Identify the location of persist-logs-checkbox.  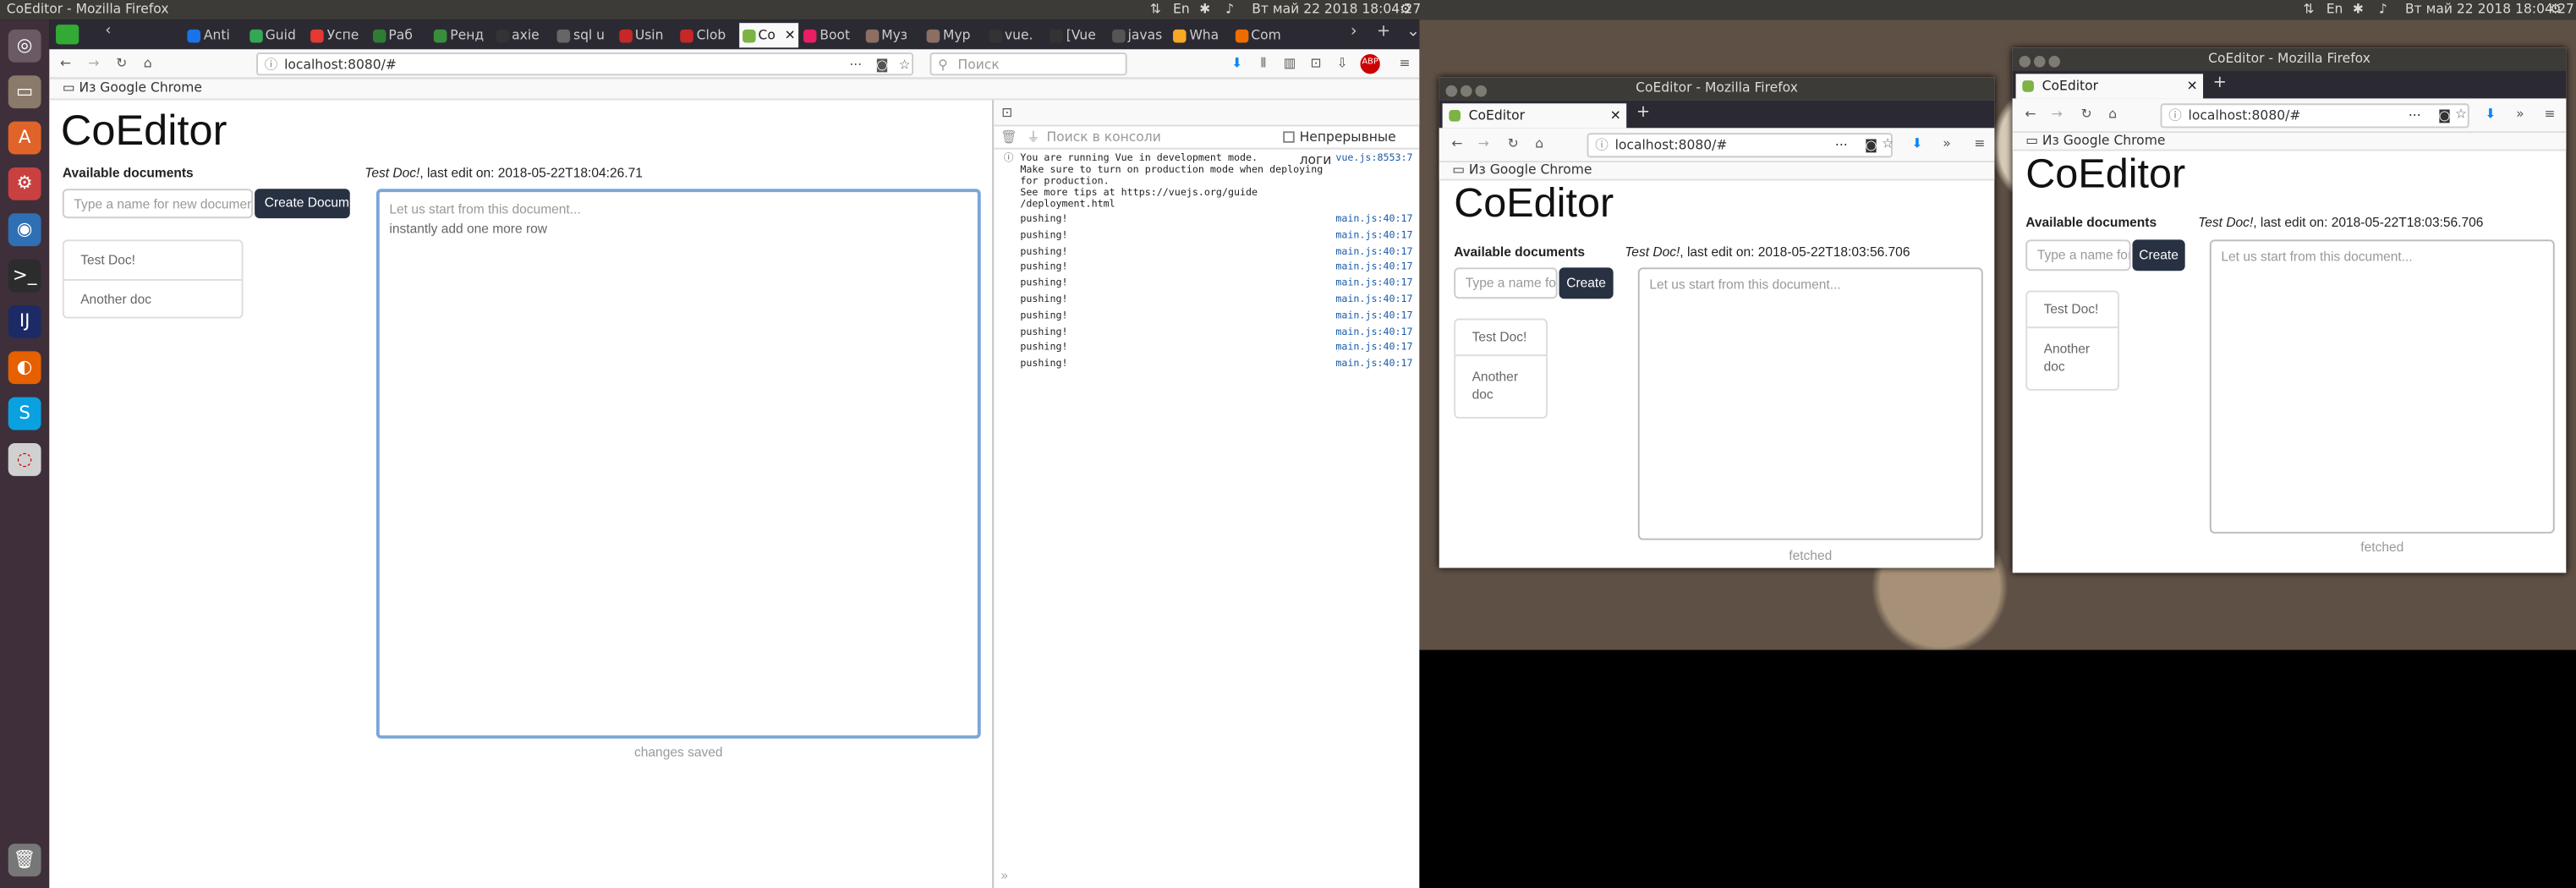
(1289, 137).